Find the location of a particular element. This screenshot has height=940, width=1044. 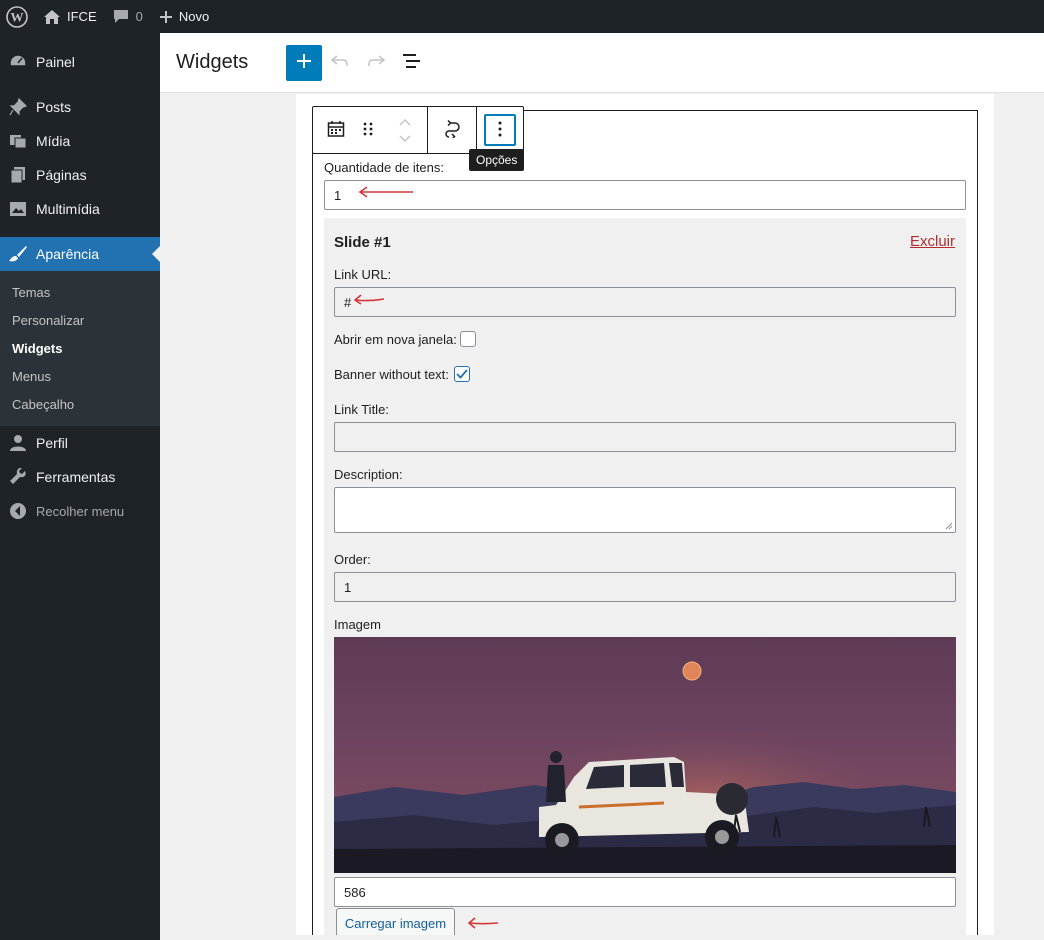

transform-loop-icon is located at coordinates (452, 130).